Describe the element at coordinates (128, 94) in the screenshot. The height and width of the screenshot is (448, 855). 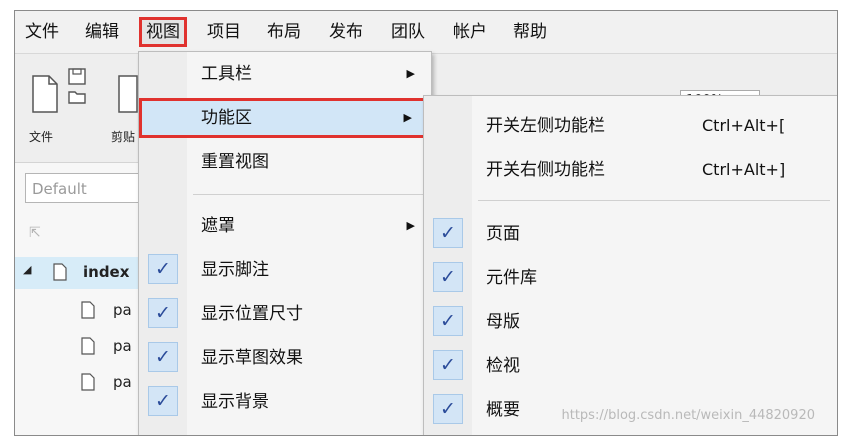
I see `cut-doc-icon` at that location.